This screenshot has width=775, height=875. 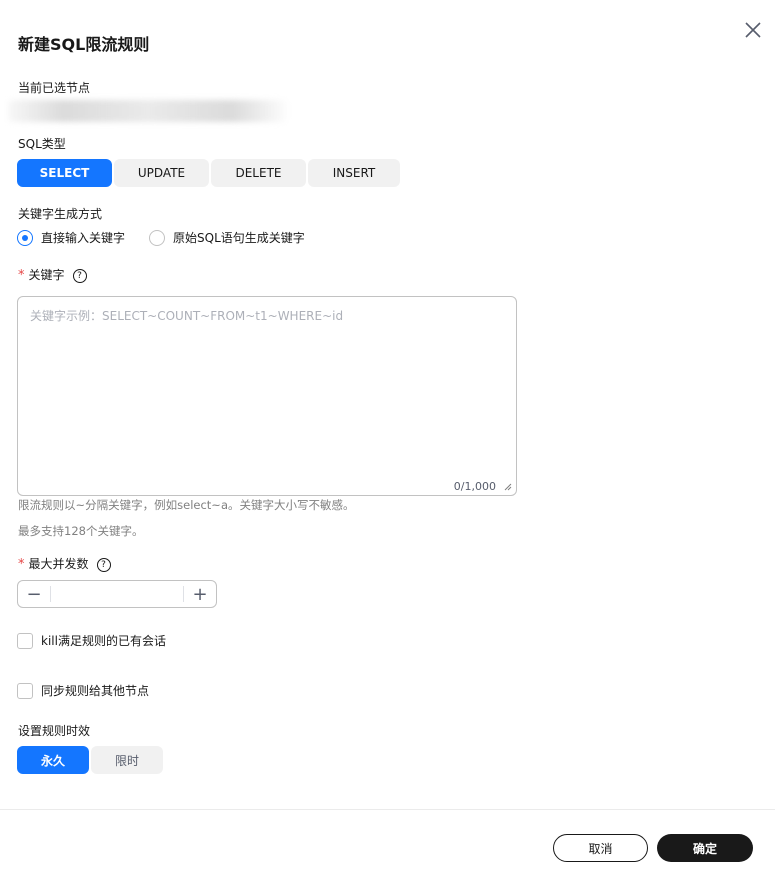 What do you see at coordinates (25, 237) in the screenshot?
I see `radio-direct-input-circle` at bounding box center [25, 237].